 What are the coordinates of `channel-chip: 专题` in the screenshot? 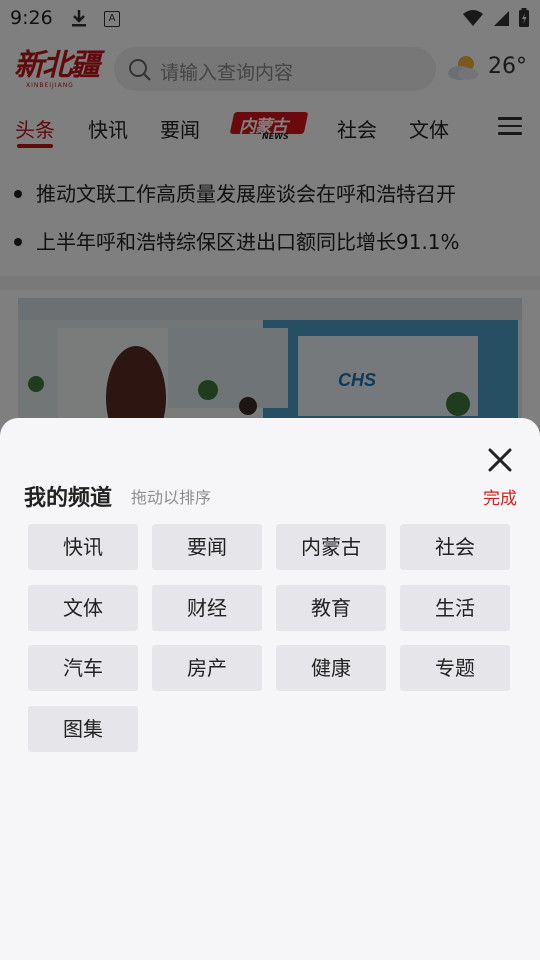 It's located at (455, 668).